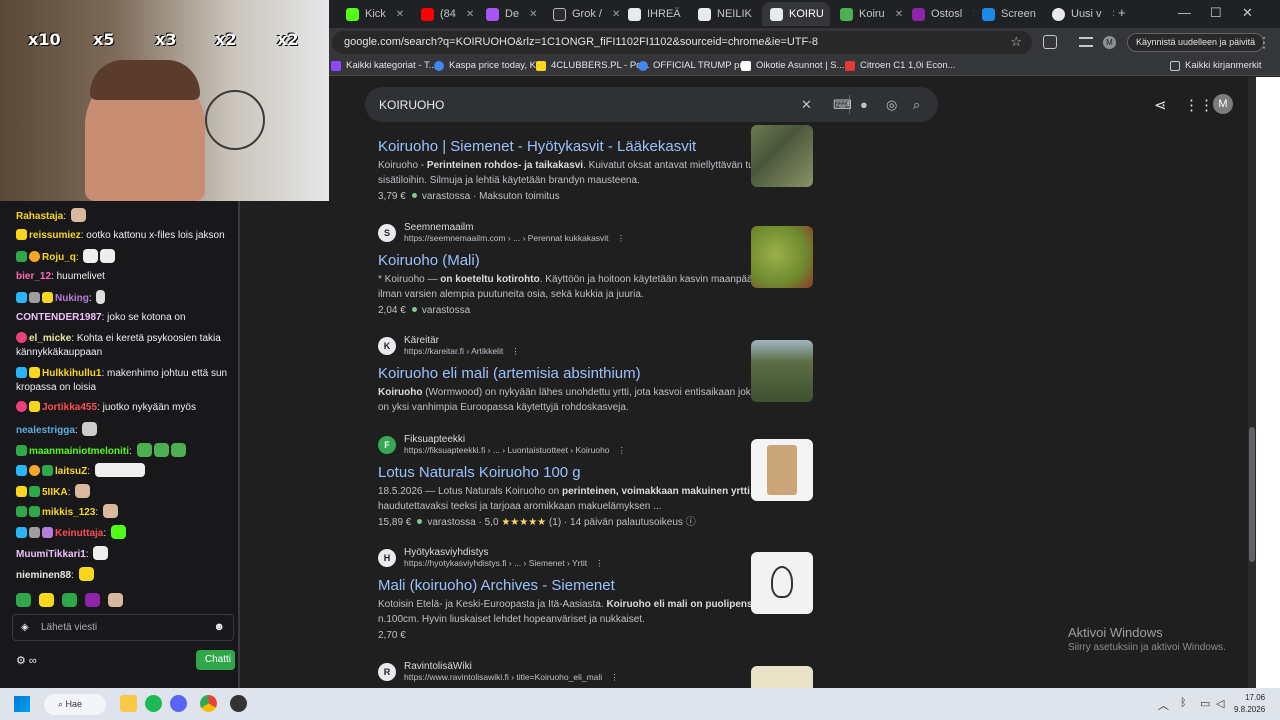 This screenshot has width=1280, height=720. Describe the element at coordinates (1264, 42) in the screenshot. I see `more-menu-icon: ⋮` at that location.